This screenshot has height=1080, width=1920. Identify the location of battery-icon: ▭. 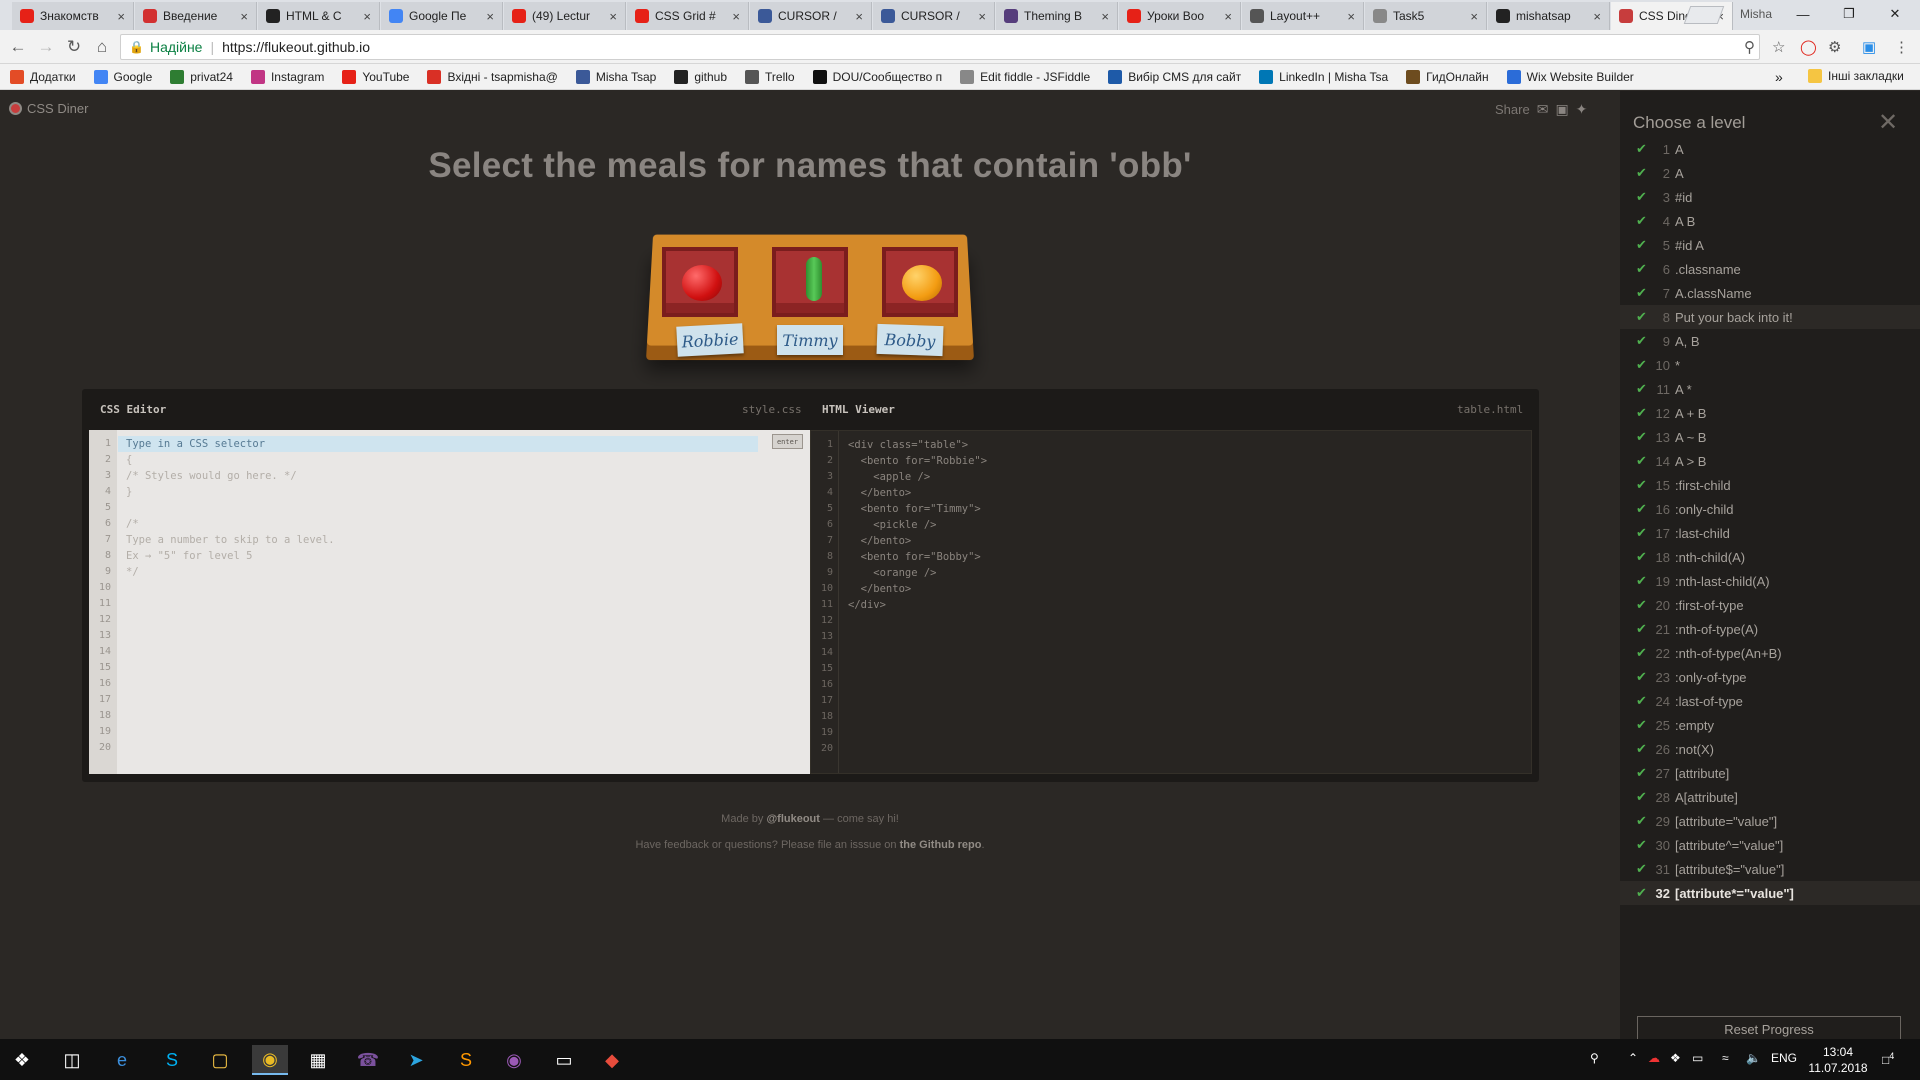
(1697, 1058).